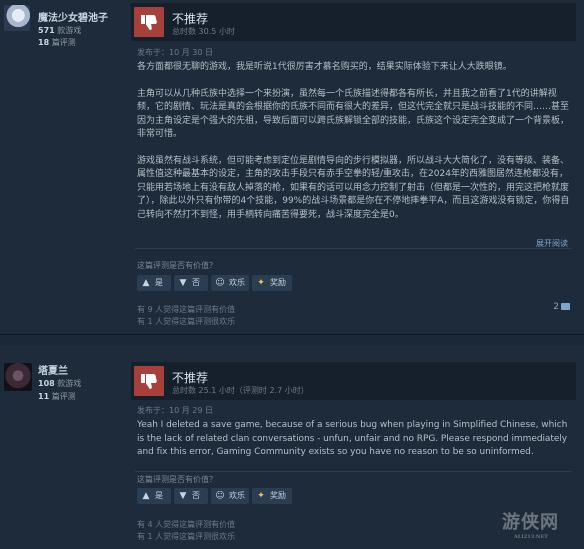 This screenshot has width=584, height=549. I want to click on author-panel: 魔法少女碧池子 571 款游戏 18 篇评测, so click(64, 167).